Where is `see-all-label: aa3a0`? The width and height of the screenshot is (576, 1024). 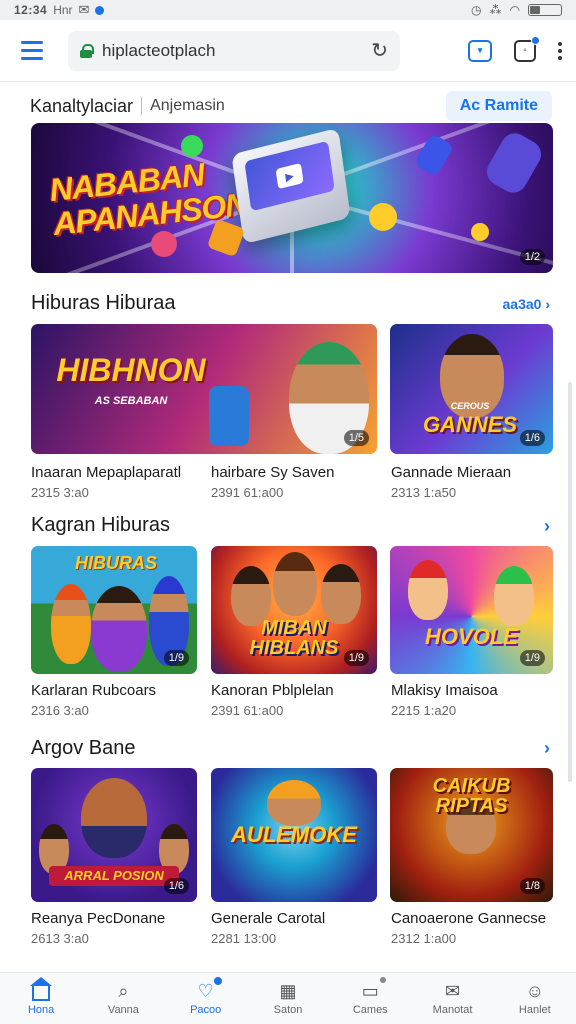 see-all-label: aa3a0 is located at coordinates (522, 304).